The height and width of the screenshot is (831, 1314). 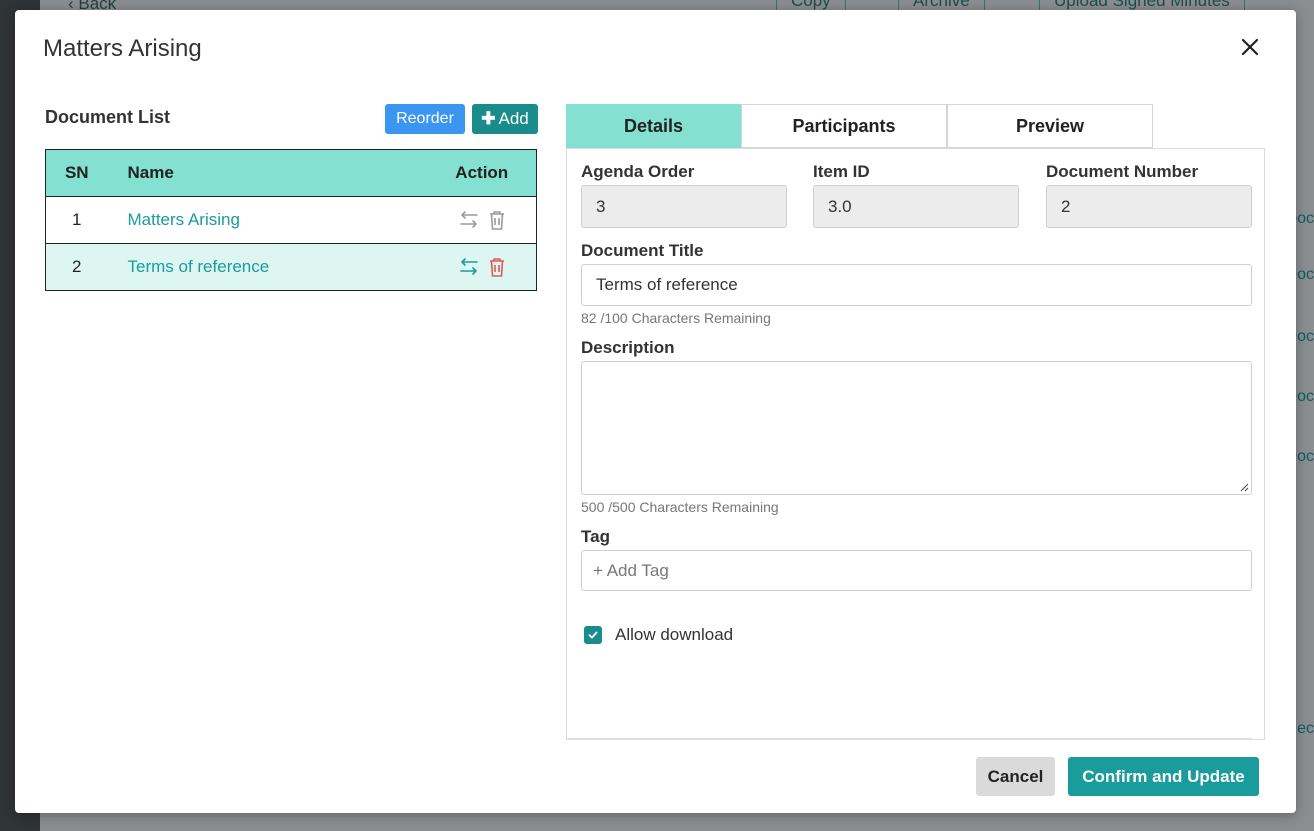 What do you see at coordinates (76, 173) in the screenshot?
I see `column-header-sn: SN` at bounding box center [76, 173].